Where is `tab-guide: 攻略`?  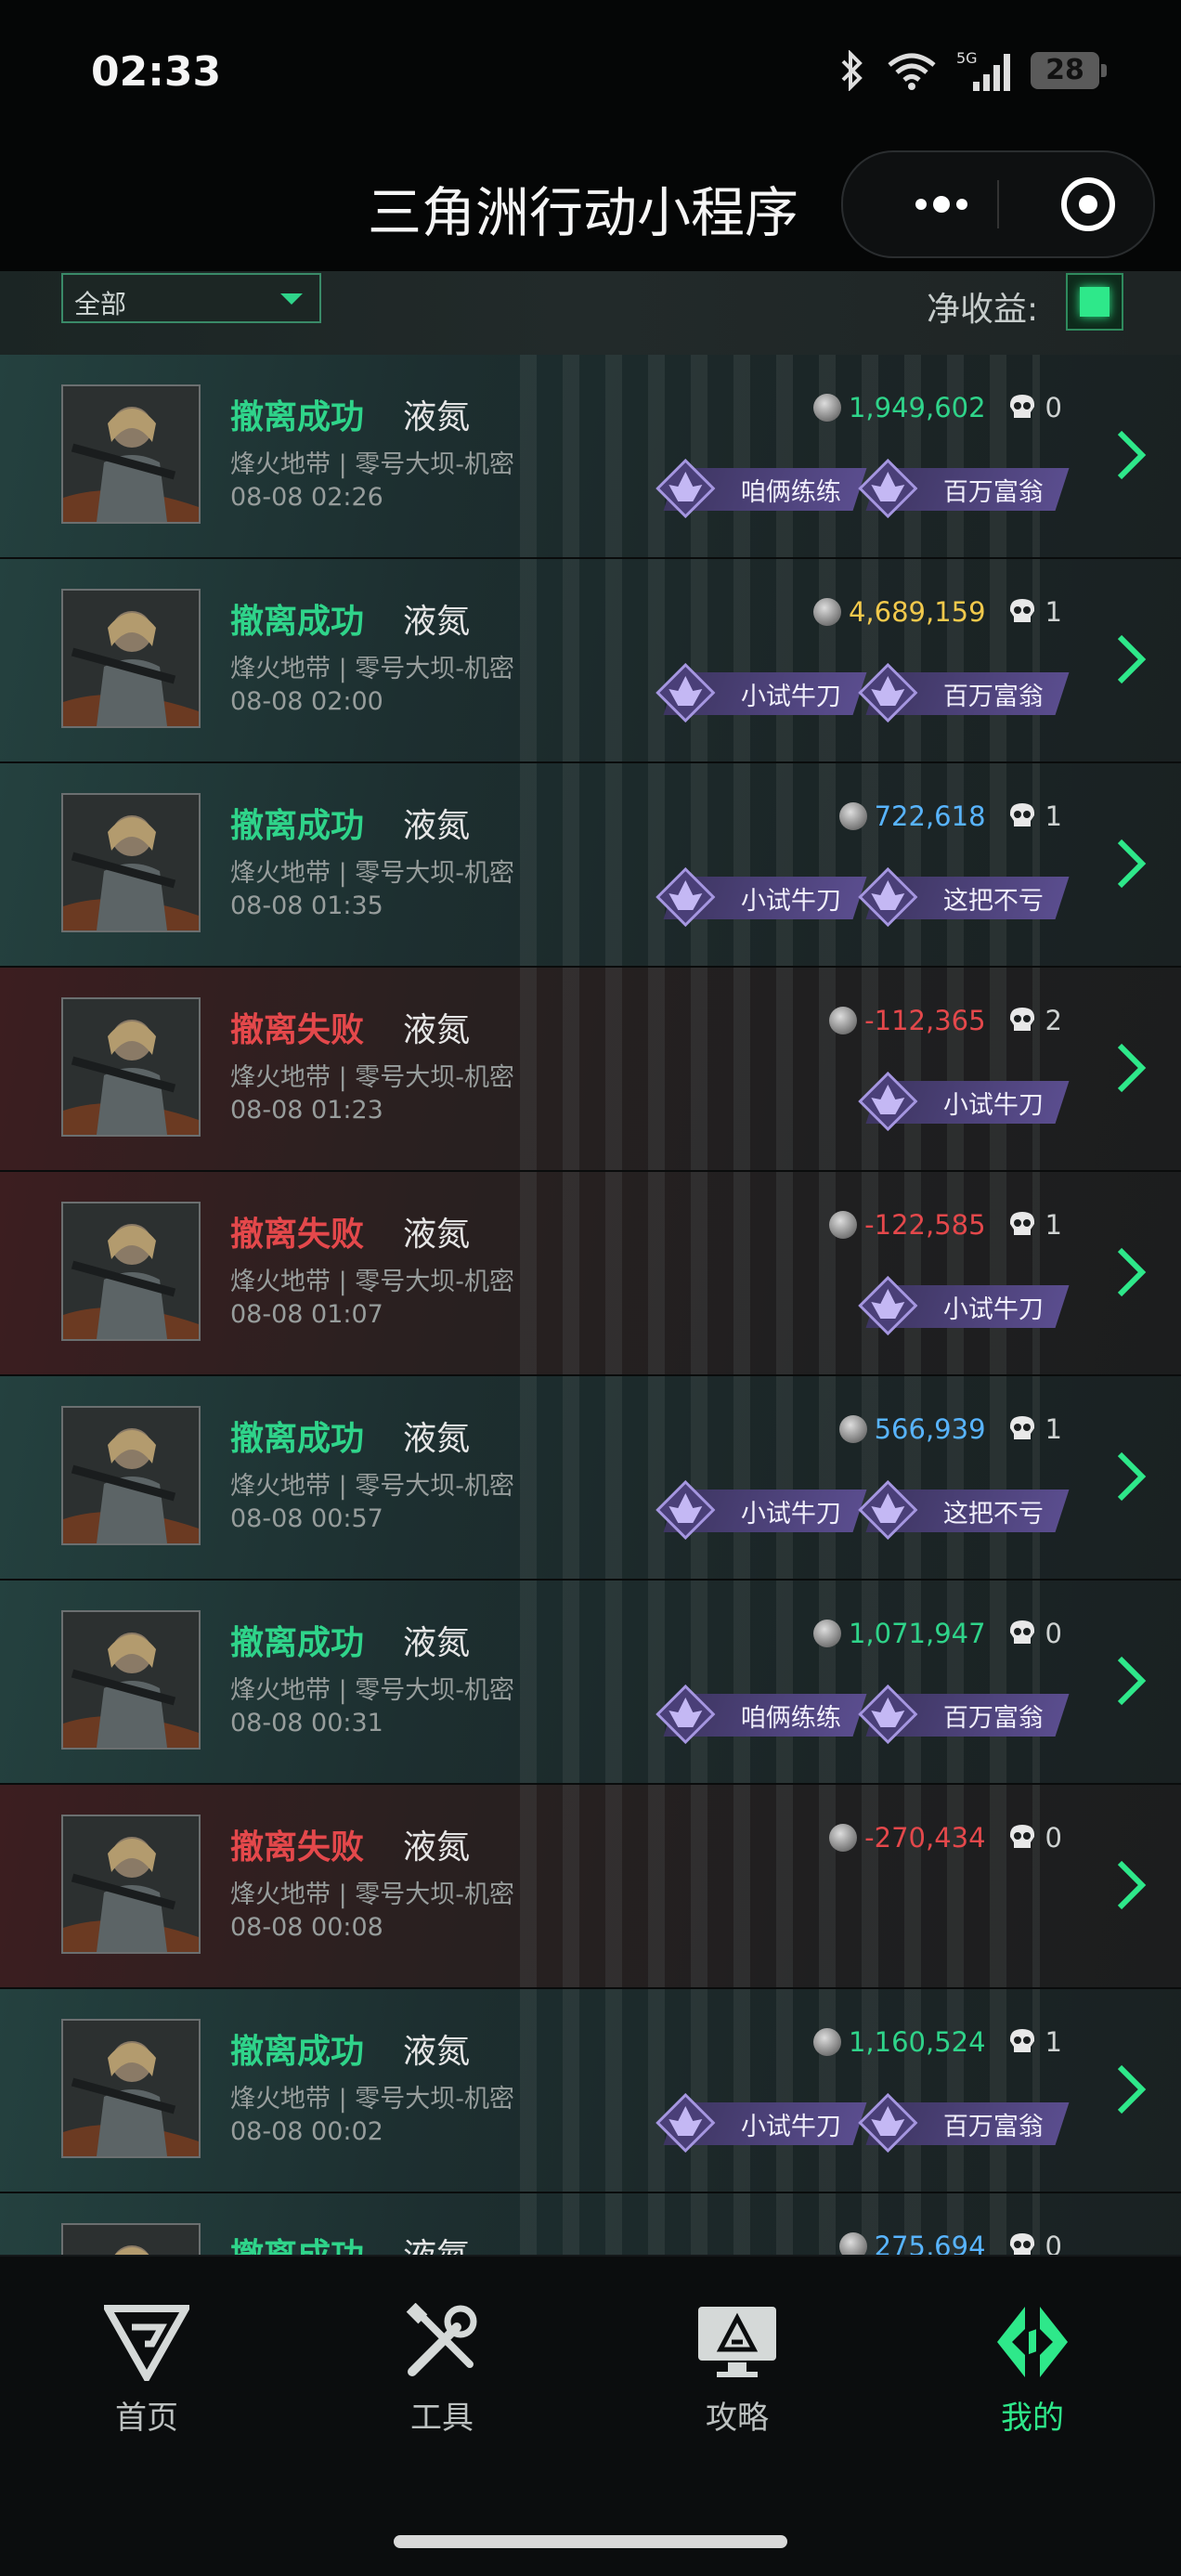
tab-guide: 攻略 is located at coordinates (737, 2378).